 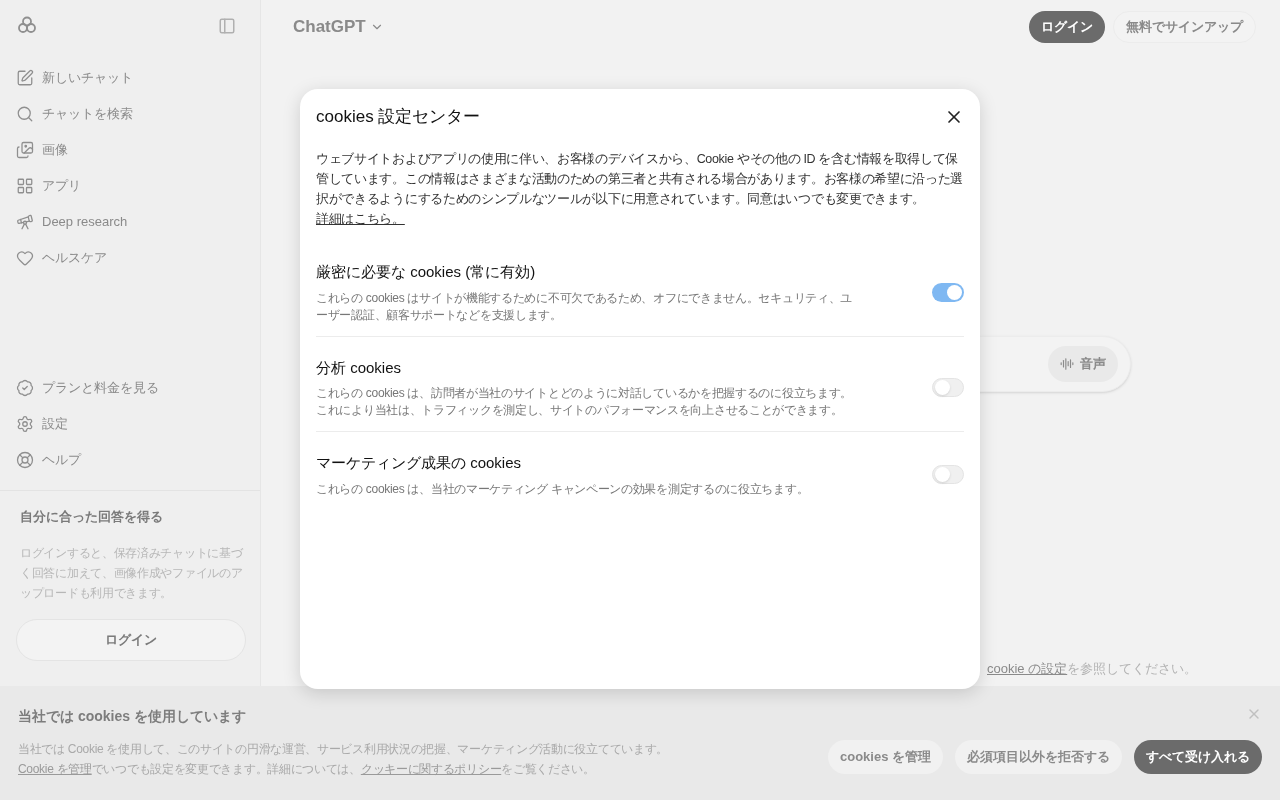 What do you see at coordinates (55, 424) in the screenshot?
I see `sidebar-item: 設定` at bounding box center [55, 424].